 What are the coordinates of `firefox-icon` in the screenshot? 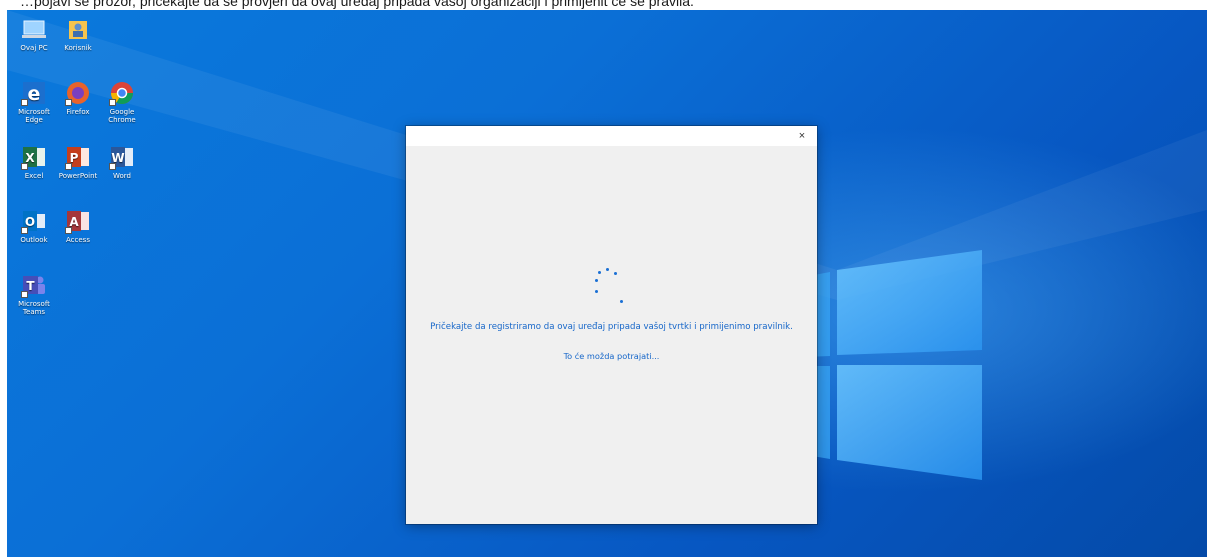 It's located at (78, 93).